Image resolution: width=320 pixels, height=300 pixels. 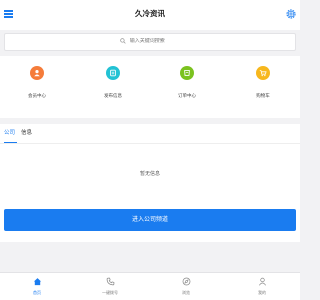 What do you see at coordinates (113, 96) in the screenshot?
I see `grid-item-label: 发布信息` at bounding box center [113, 96].